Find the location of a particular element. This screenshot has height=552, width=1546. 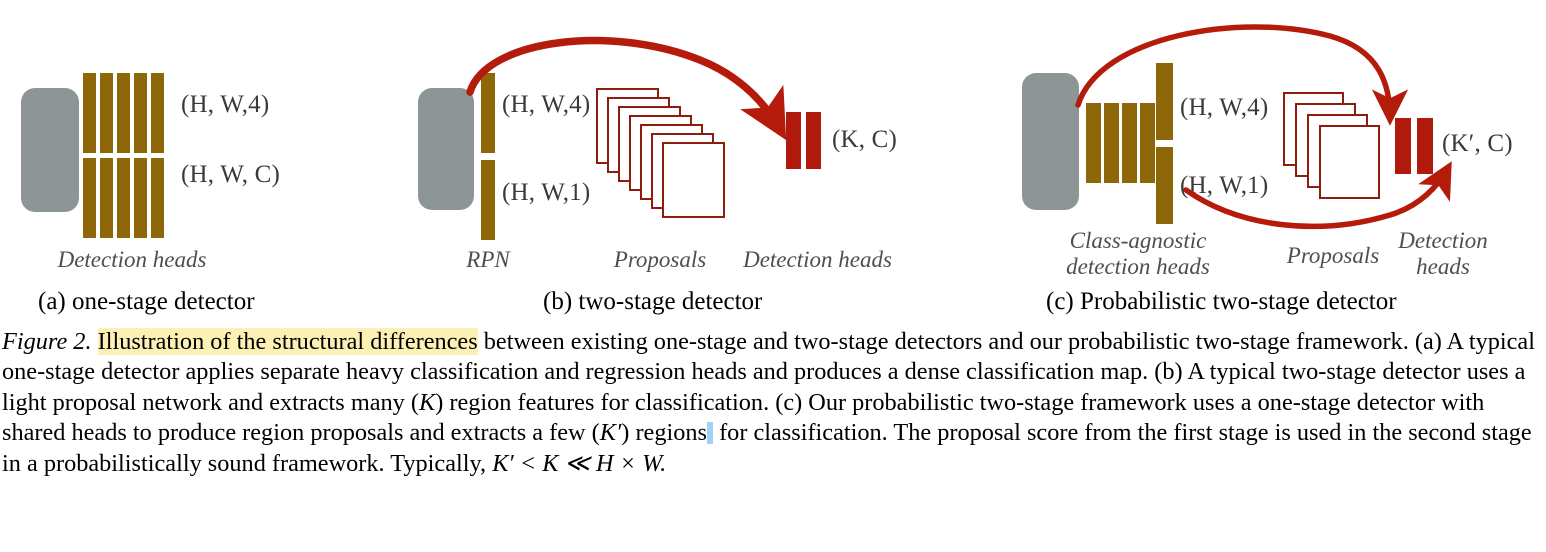

subcaption-a: (a) one-stage detector is located at coordinates (146, 301).